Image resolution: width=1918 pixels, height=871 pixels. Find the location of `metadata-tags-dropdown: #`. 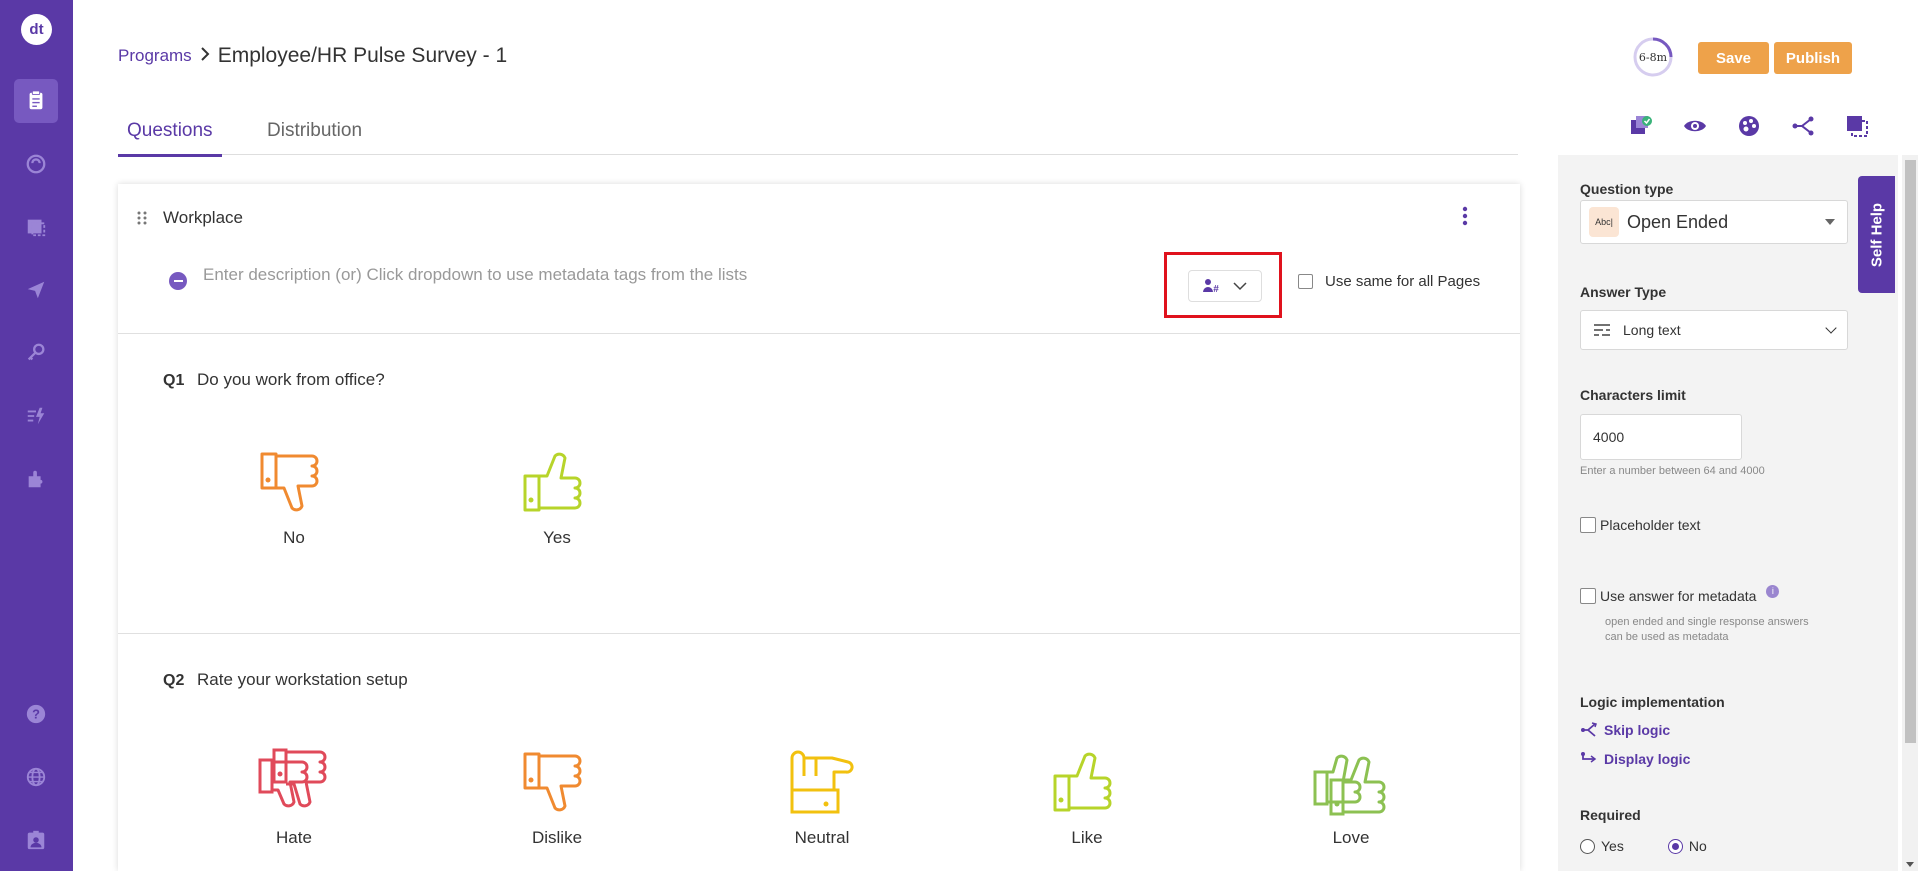

metadata-tags-dropdown: # is located at coordinates (1225, 286).